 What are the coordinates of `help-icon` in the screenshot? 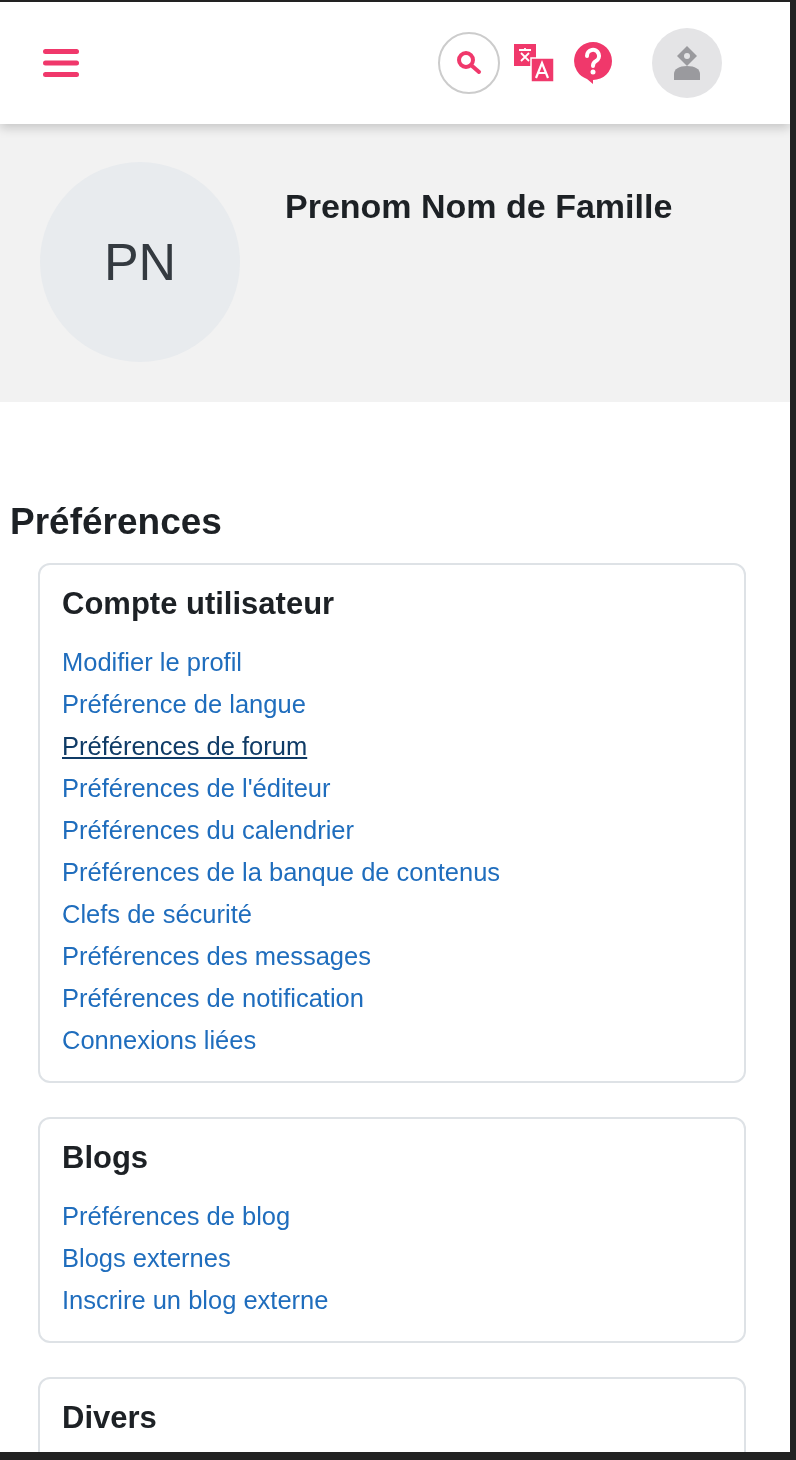 It's located at (593, 63).